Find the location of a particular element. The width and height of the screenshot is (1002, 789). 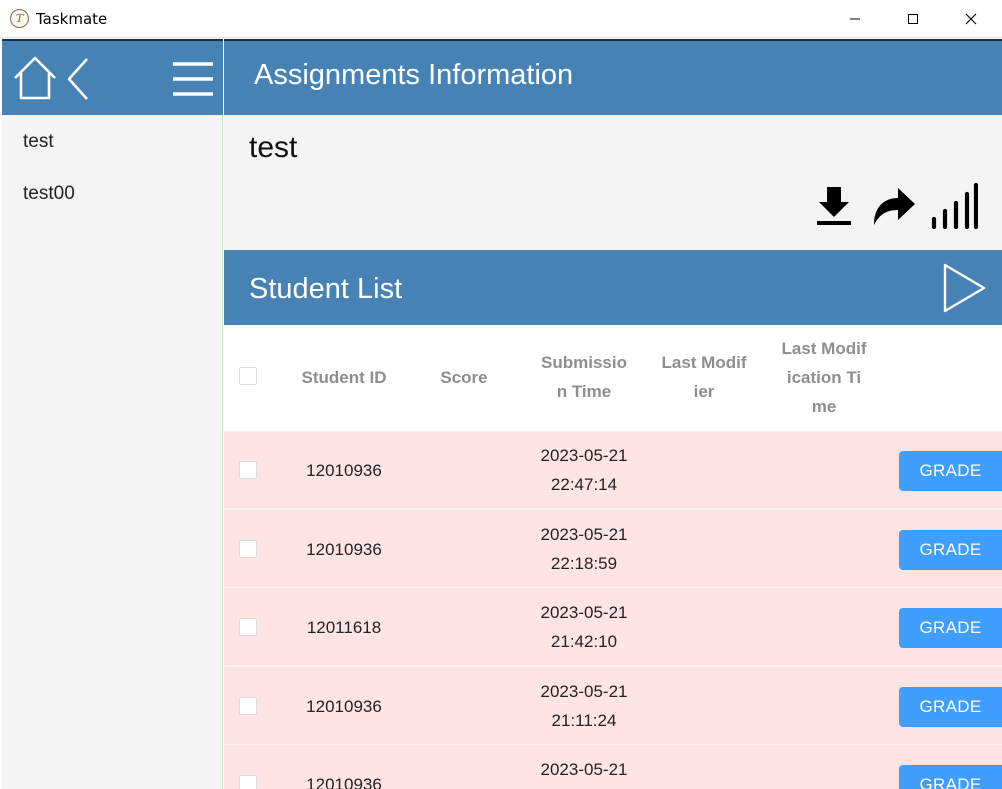

home-icon is located at coordinates (35, 78).